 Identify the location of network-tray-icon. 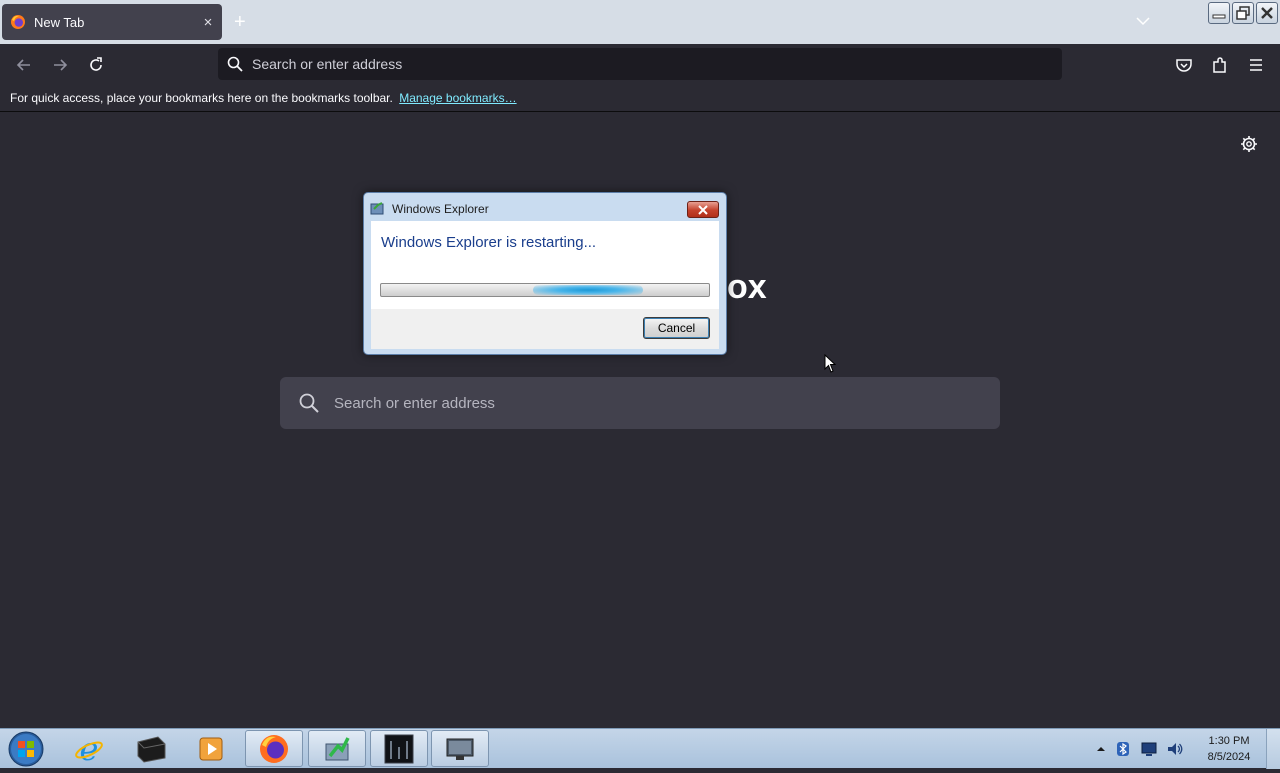
(1149, 749).